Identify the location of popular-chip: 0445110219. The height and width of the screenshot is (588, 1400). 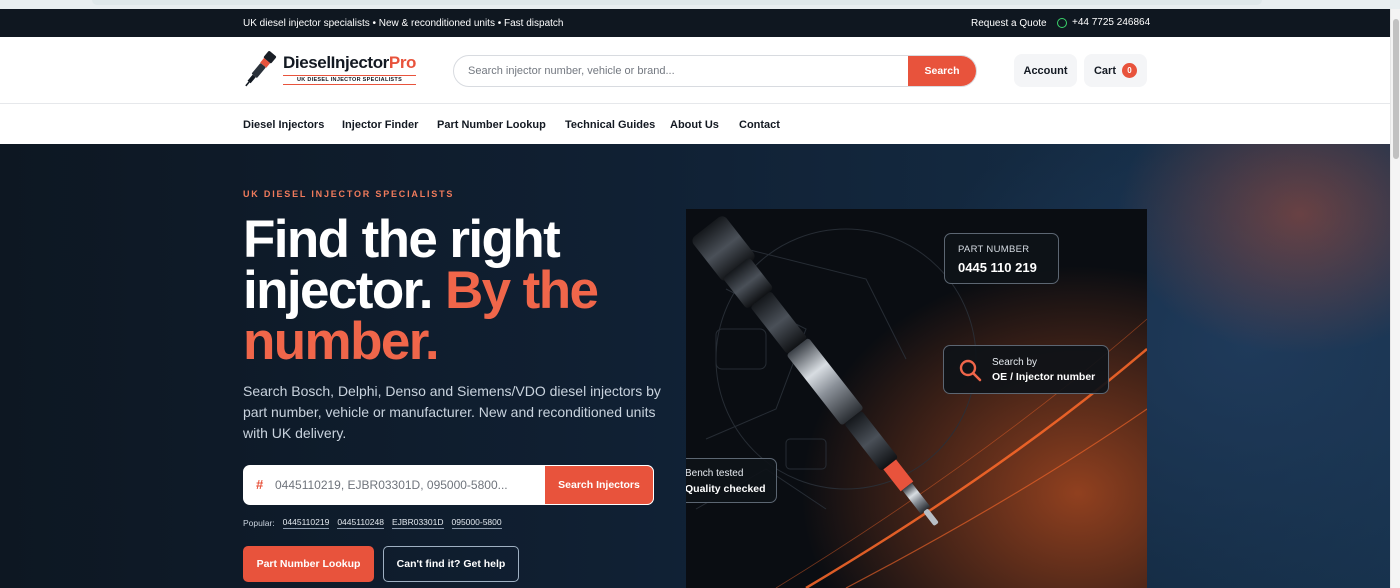
(306, 523).